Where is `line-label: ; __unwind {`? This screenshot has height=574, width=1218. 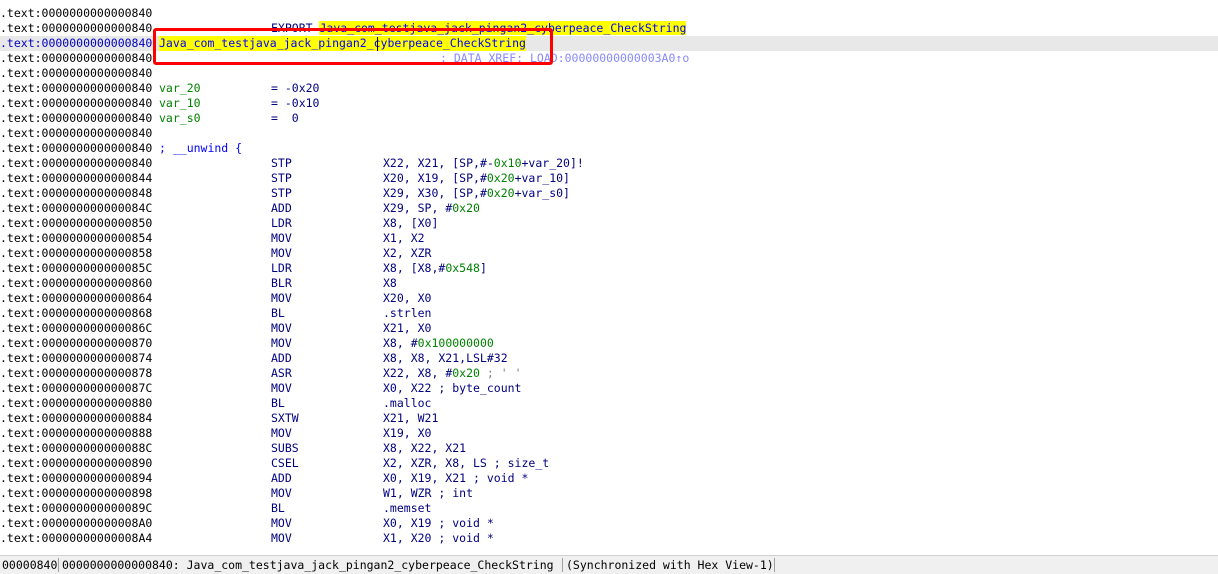 line-label: ; __unwind { is located at coordinates (200, 148).